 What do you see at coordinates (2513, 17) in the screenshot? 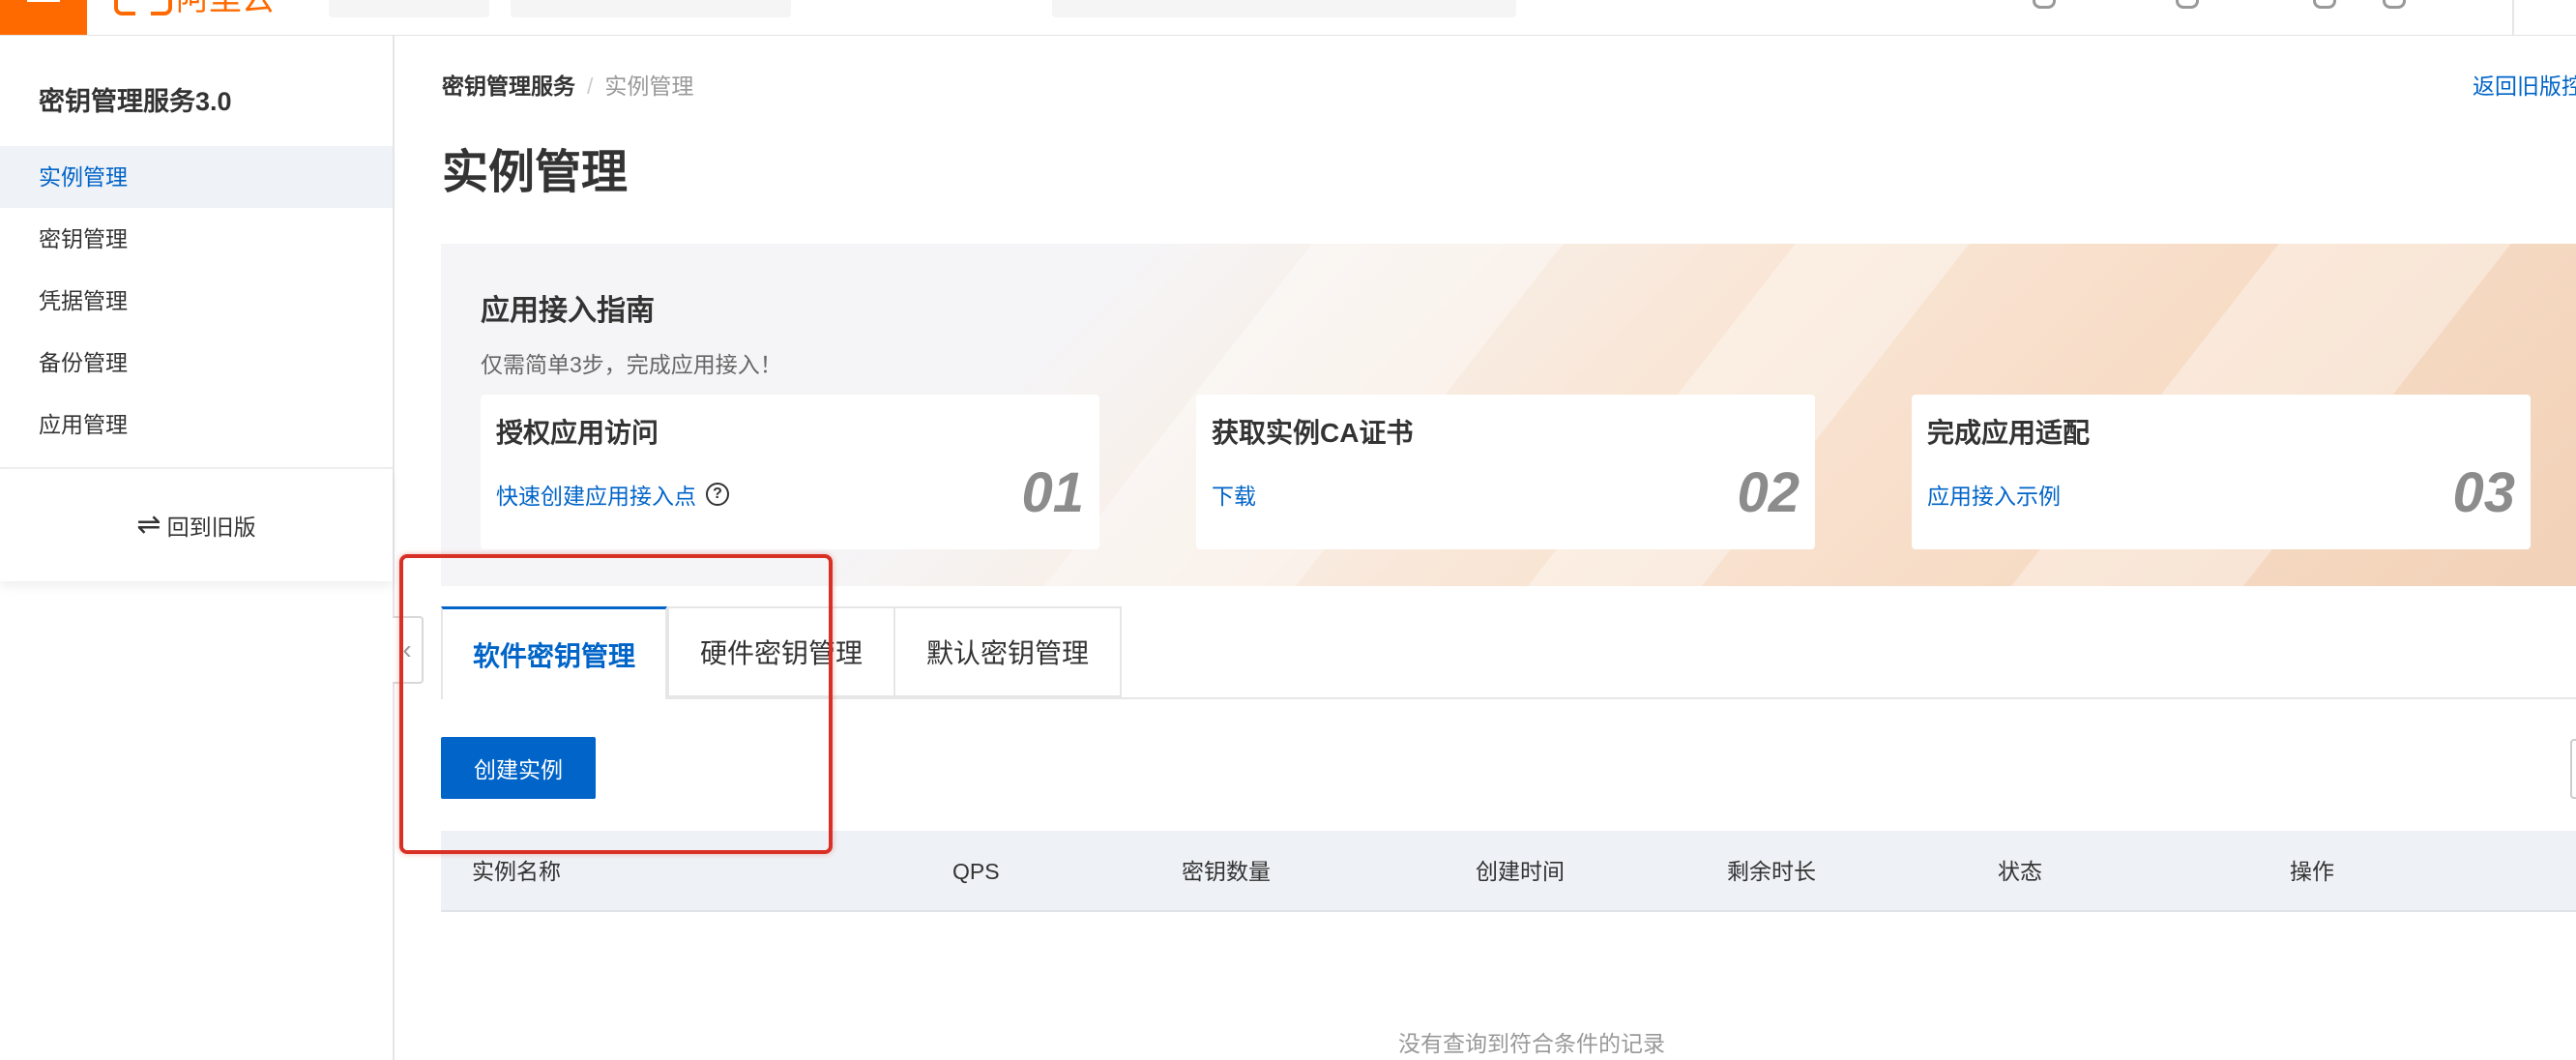
I see `topbar-divider` at bounding box center [2513, 17].